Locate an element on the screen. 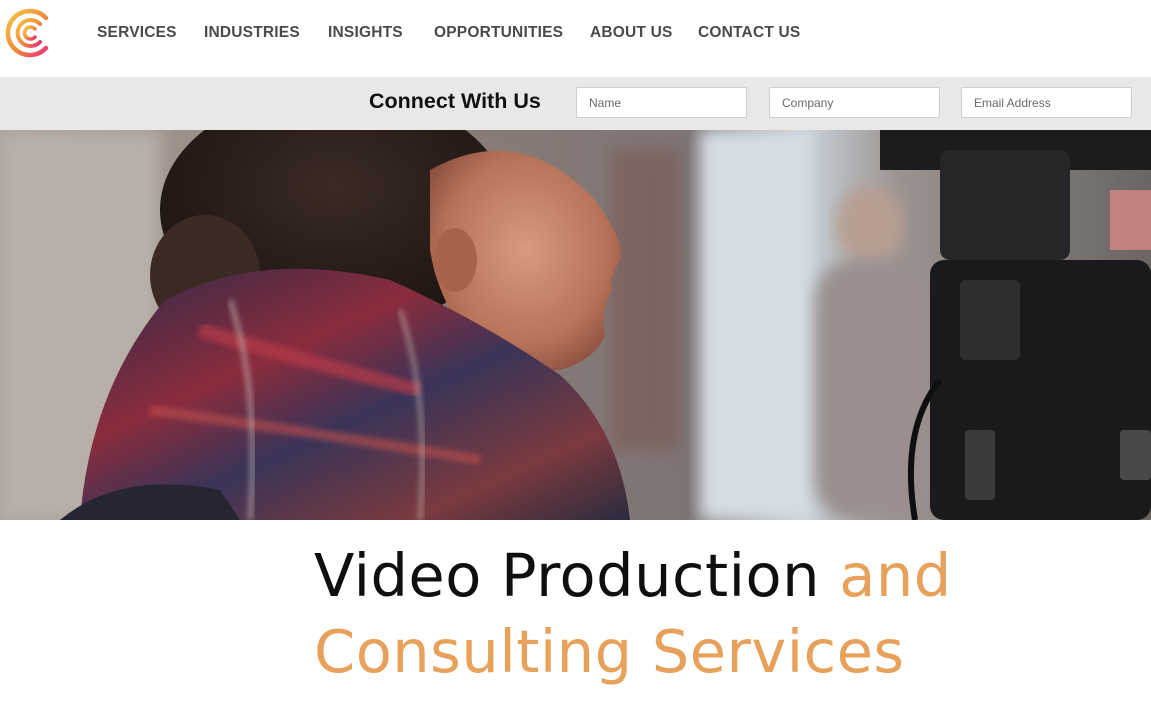 The image size is (1151, 701). logo-c-icon is located at coordinates (27, 33).